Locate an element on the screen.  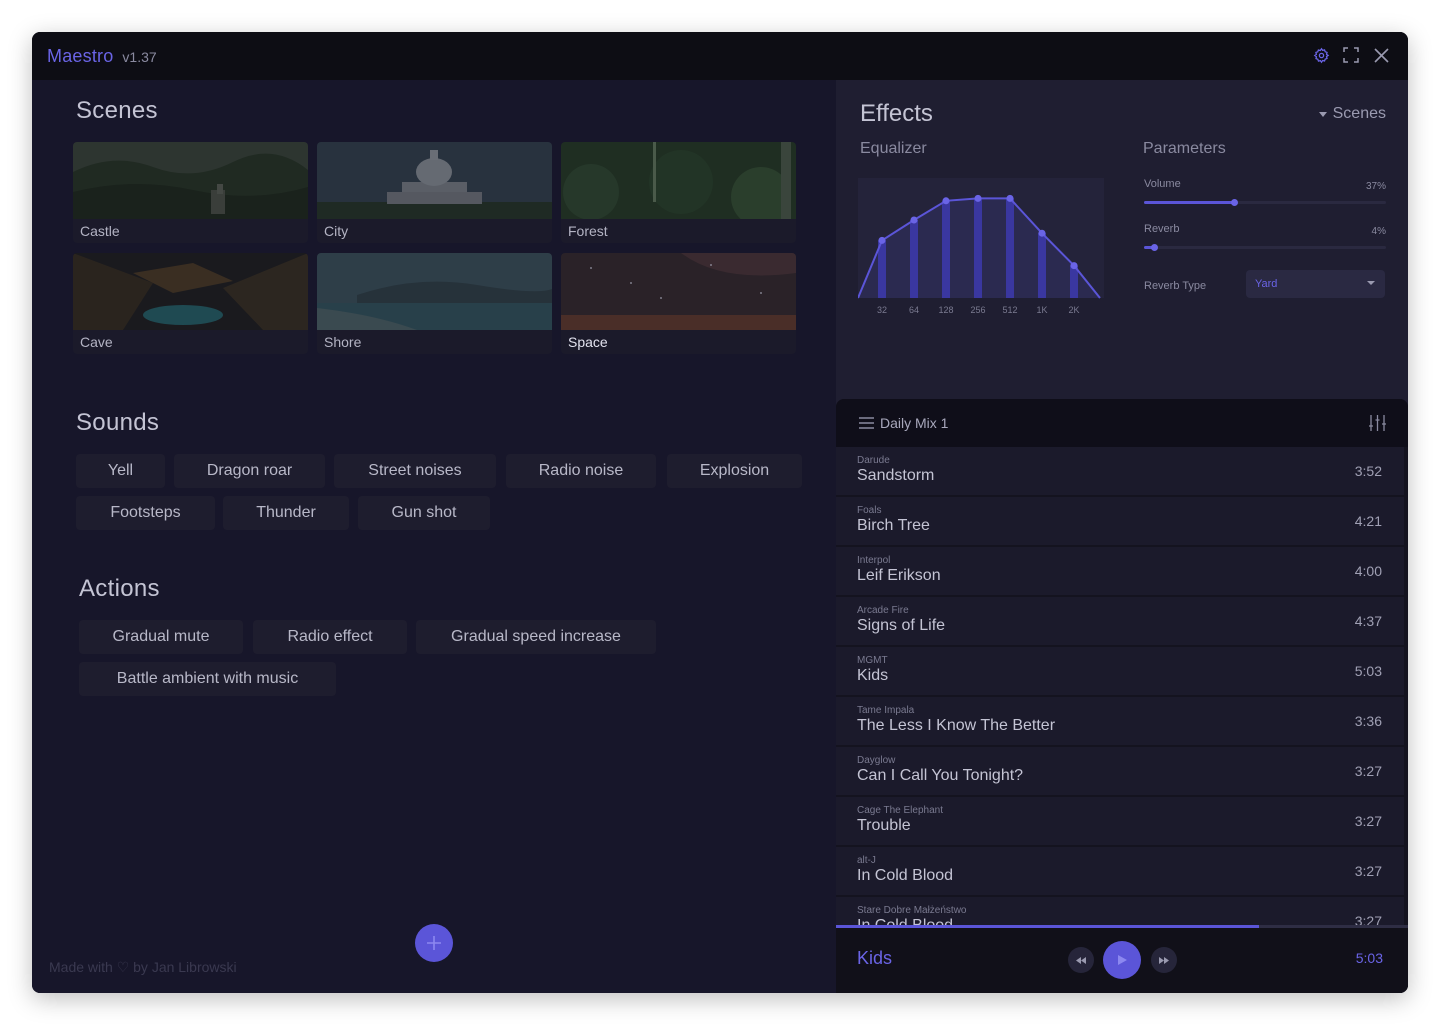
sound-chip-dragon-roar: Dragon roar is located at coordinates (249, 471).